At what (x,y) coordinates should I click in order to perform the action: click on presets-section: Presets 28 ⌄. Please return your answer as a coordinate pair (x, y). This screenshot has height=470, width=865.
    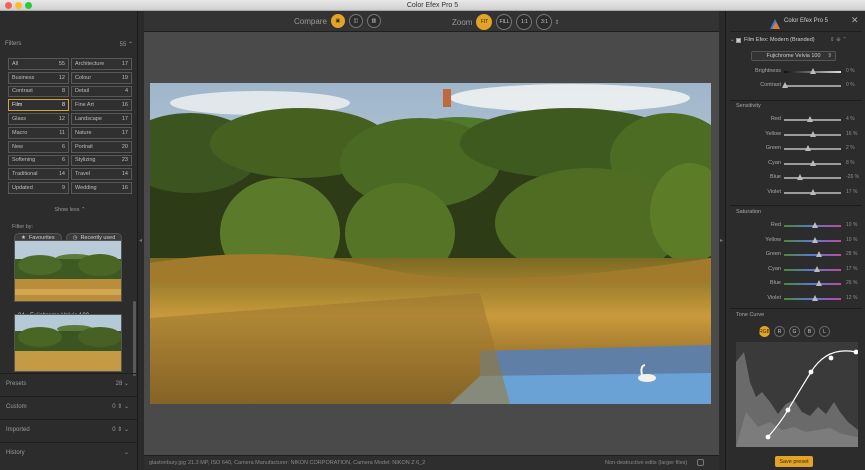
    Looking at the image, I should click on (68, 383).